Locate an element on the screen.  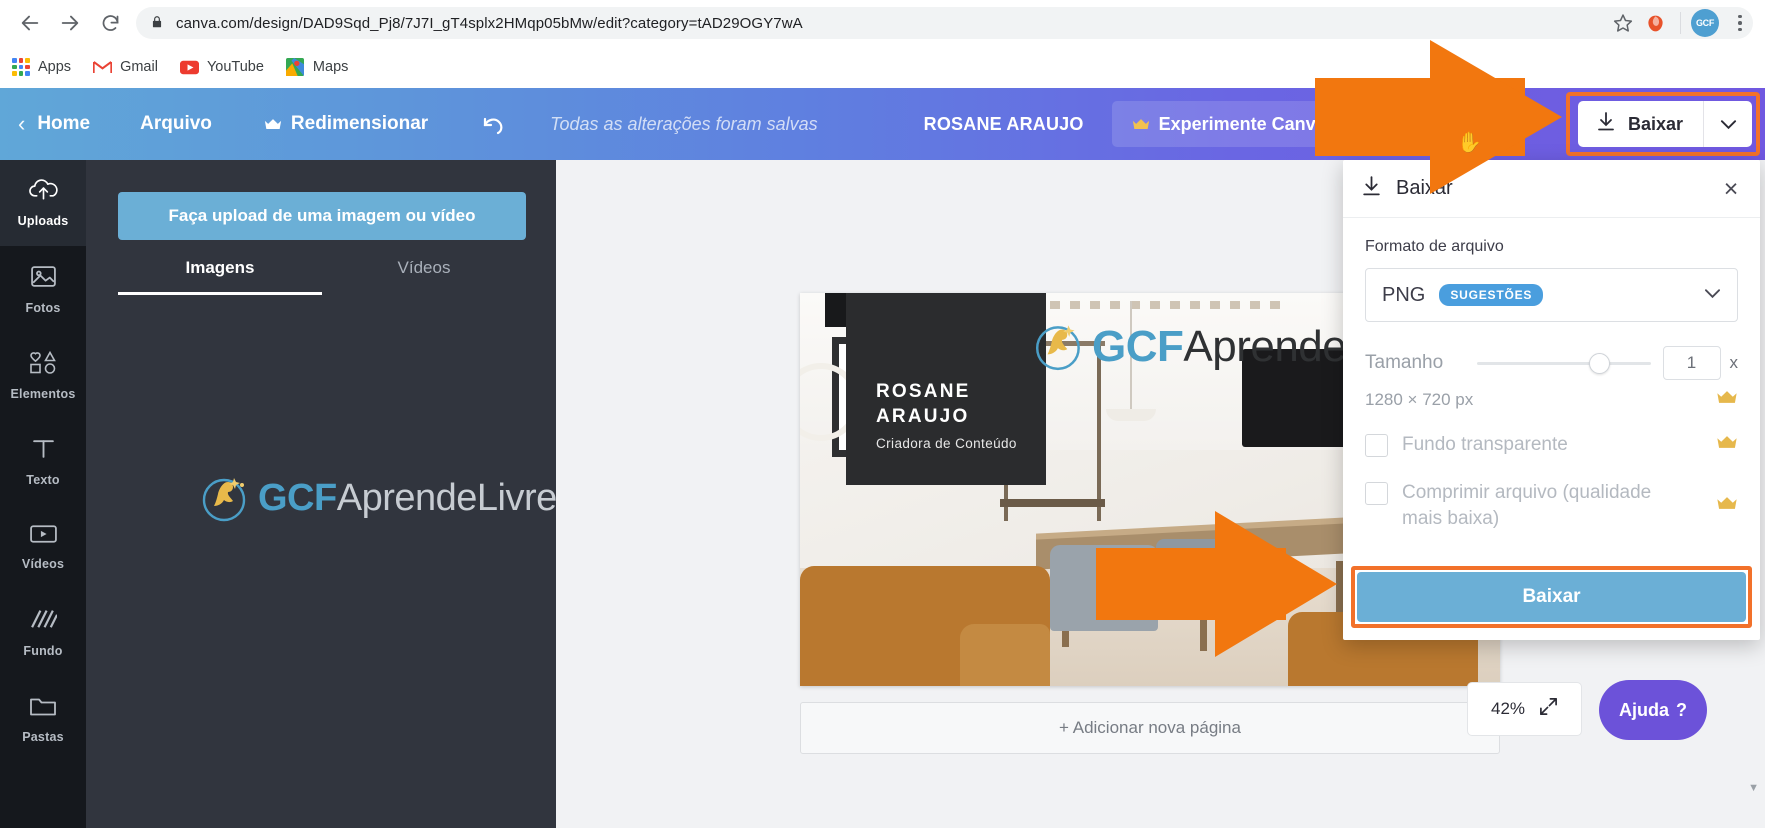
compress-file-checkbox is located at coordinates (1376, 494).